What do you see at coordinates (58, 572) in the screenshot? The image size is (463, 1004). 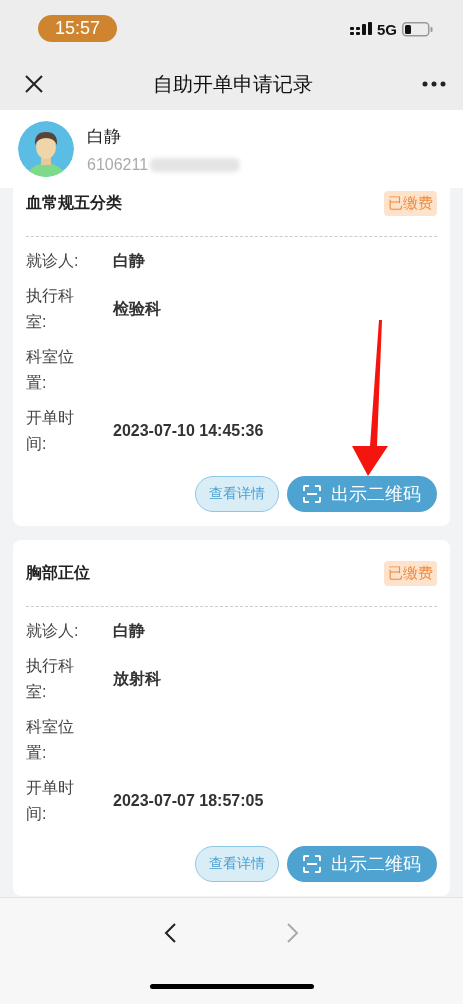 I see `order-title: 胸部正位` at bounding box center [58, 572].